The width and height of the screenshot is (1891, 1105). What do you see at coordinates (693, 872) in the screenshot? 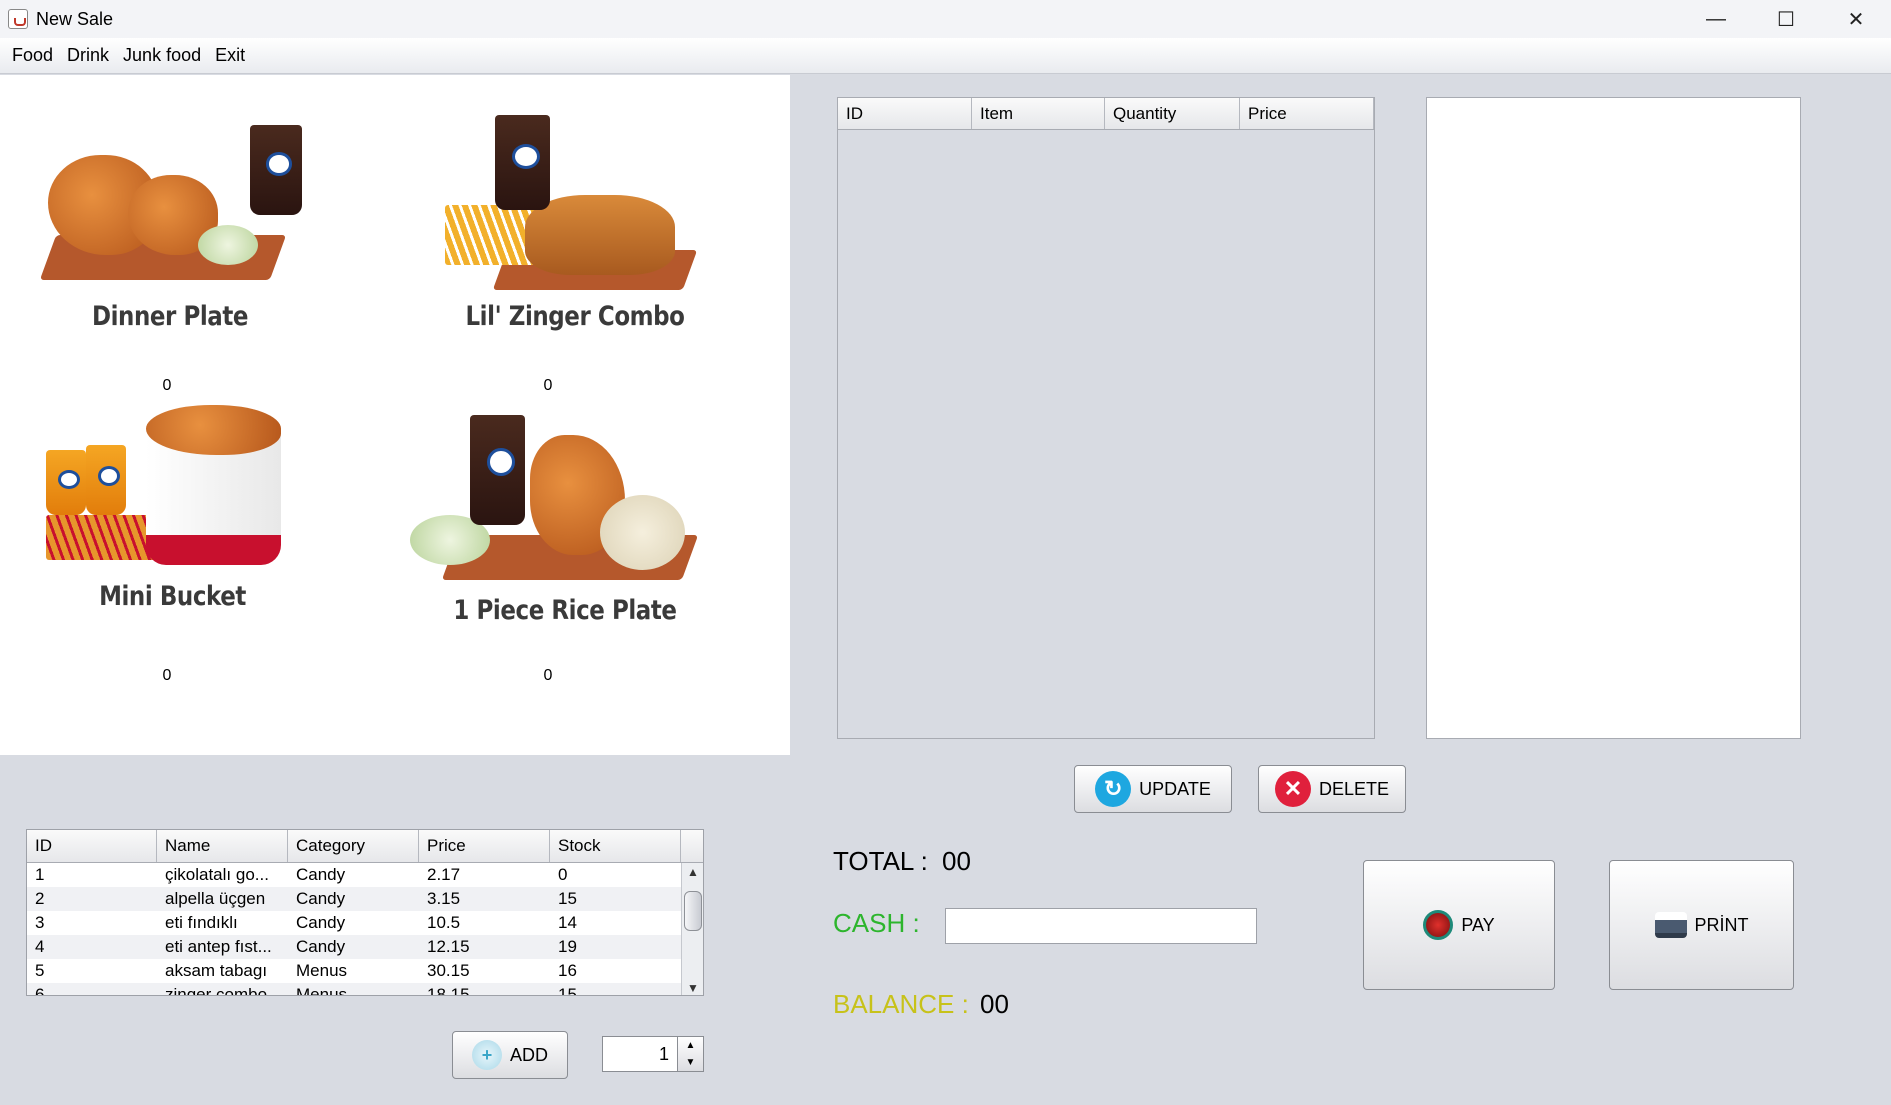
I see `scroll-up-icon: ▲` at bounding box center [693, 872].